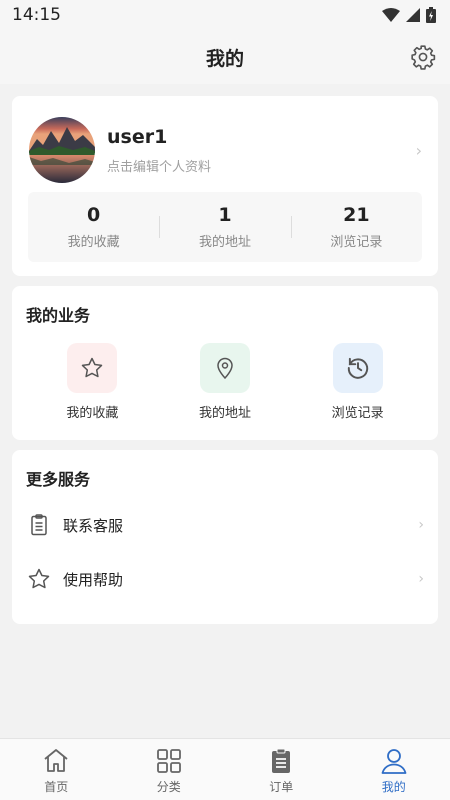 Image resolution: width=450 pixels, height=800 pixels. Describe the element at coordinates (137, 136) in the screenshot. I see `username: user1` at that location.